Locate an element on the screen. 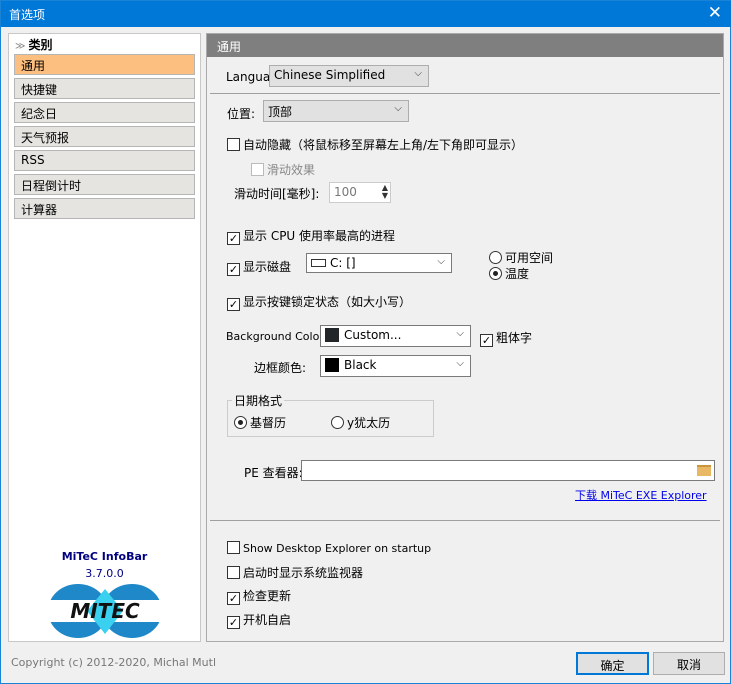 Image resolution: width=731 pixels, height=684 pixels. disk-select: C: [] ⌵ is located at coordinates (379, 263).